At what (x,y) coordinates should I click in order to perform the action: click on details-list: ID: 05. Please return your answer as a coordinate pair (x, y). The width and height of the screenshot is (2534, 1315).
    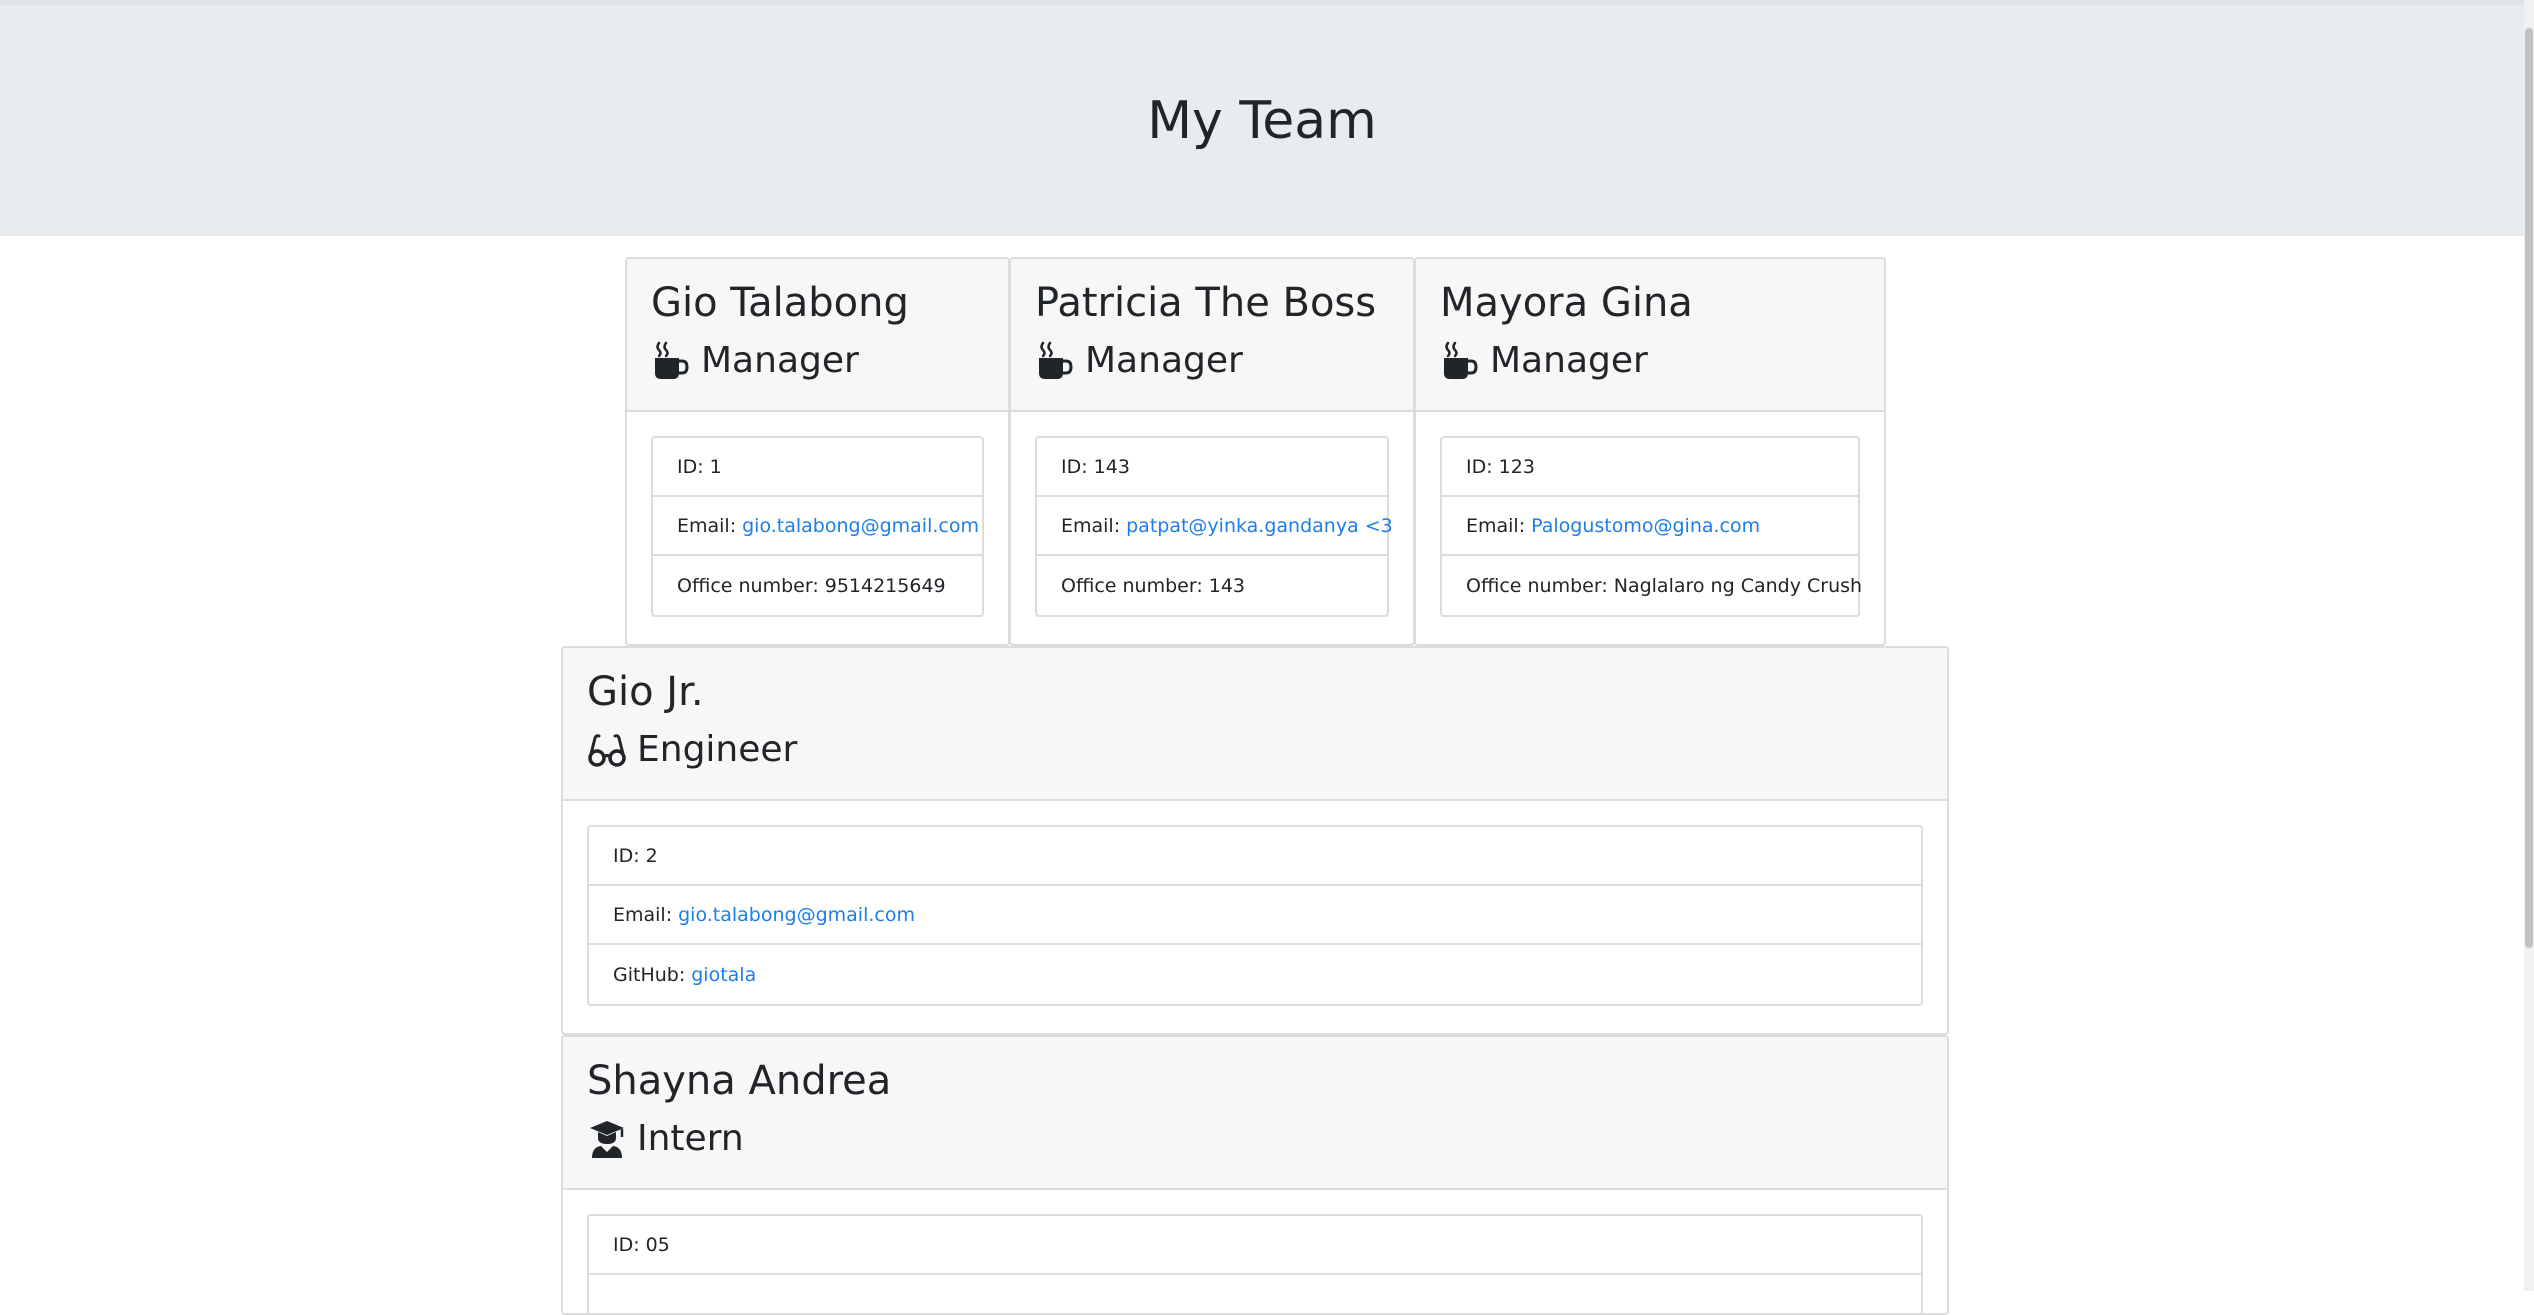
    Looking at the image, I should click on (1255, 1263).